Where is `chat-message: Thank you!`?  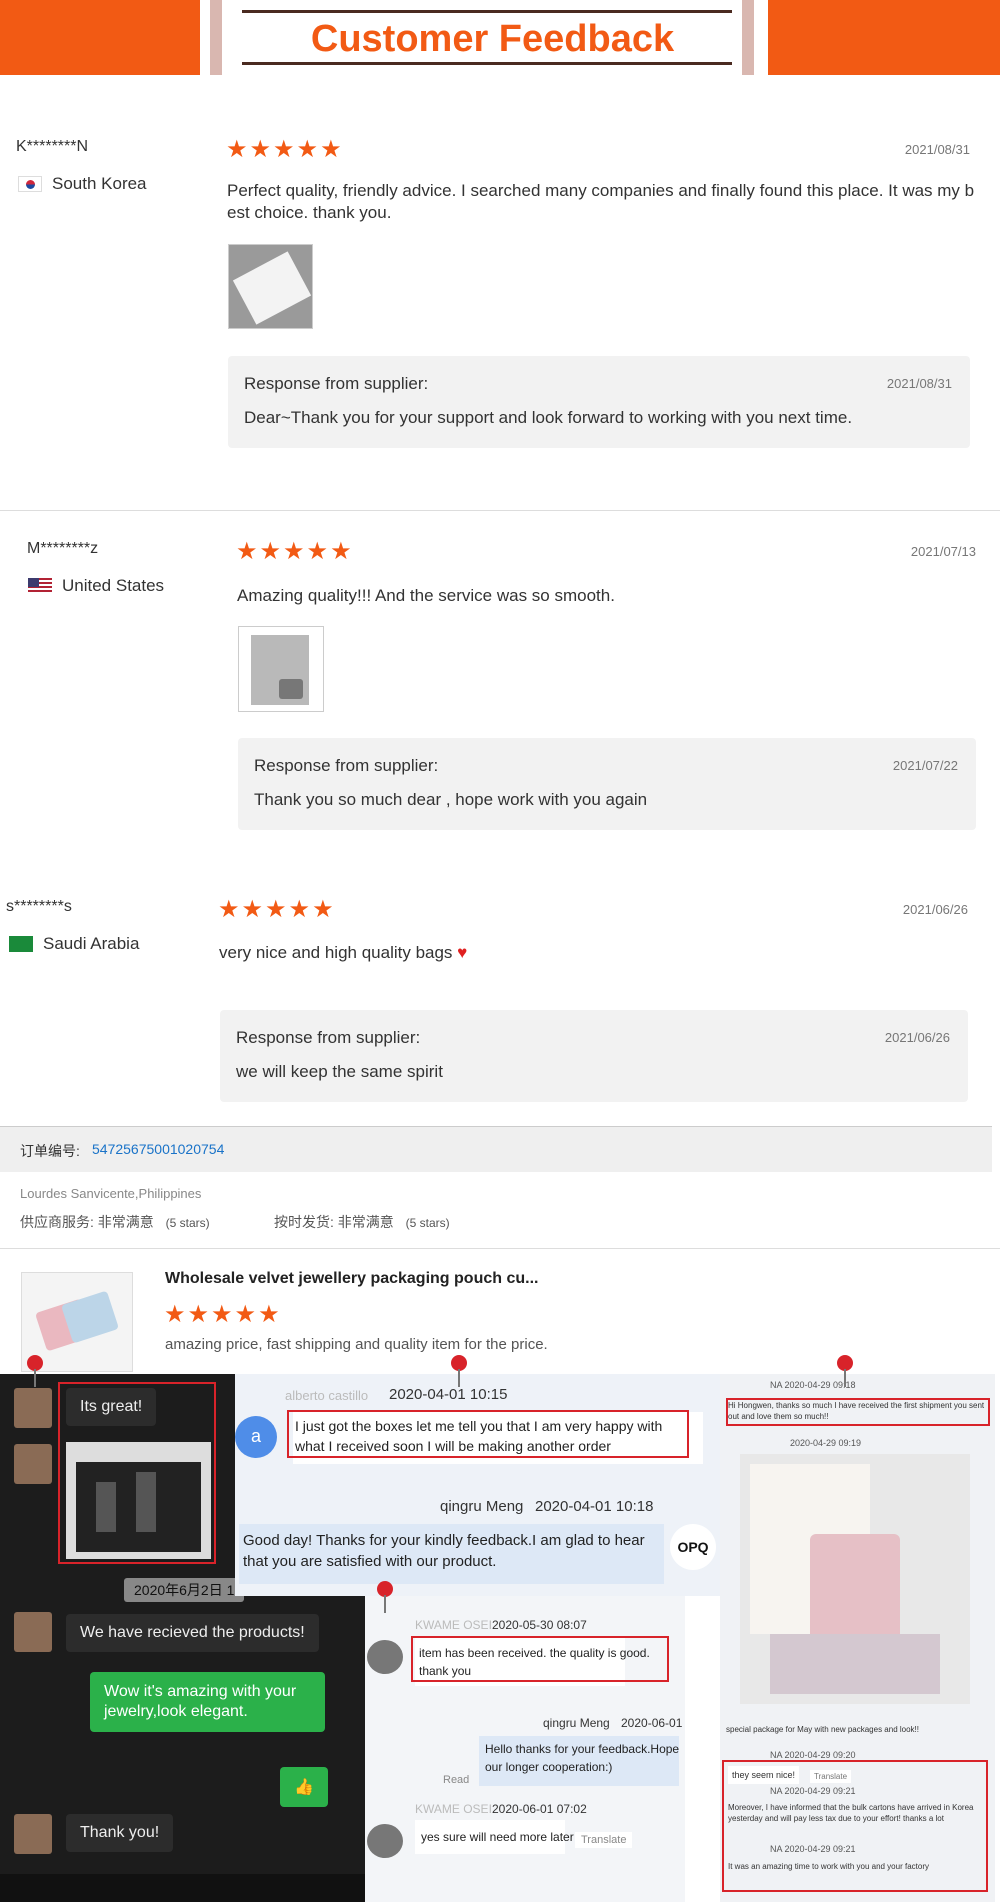
chat-message: Thank you! is located at coordinates (120, 1833).